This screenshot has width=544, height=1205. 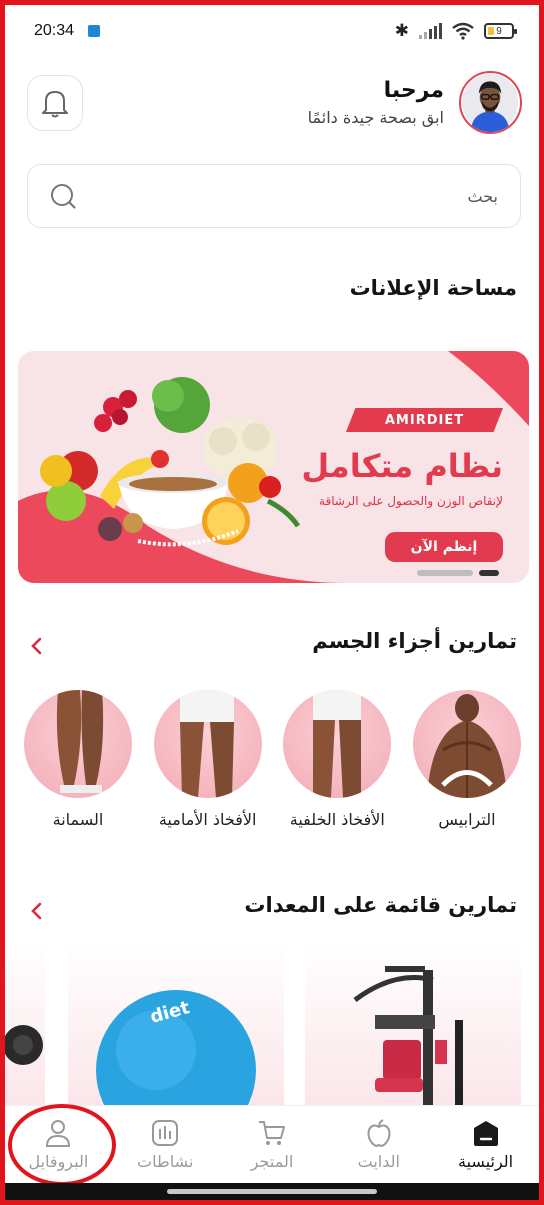 I want to click on body-part-card: الترابيس, so click(x=466, y=761).